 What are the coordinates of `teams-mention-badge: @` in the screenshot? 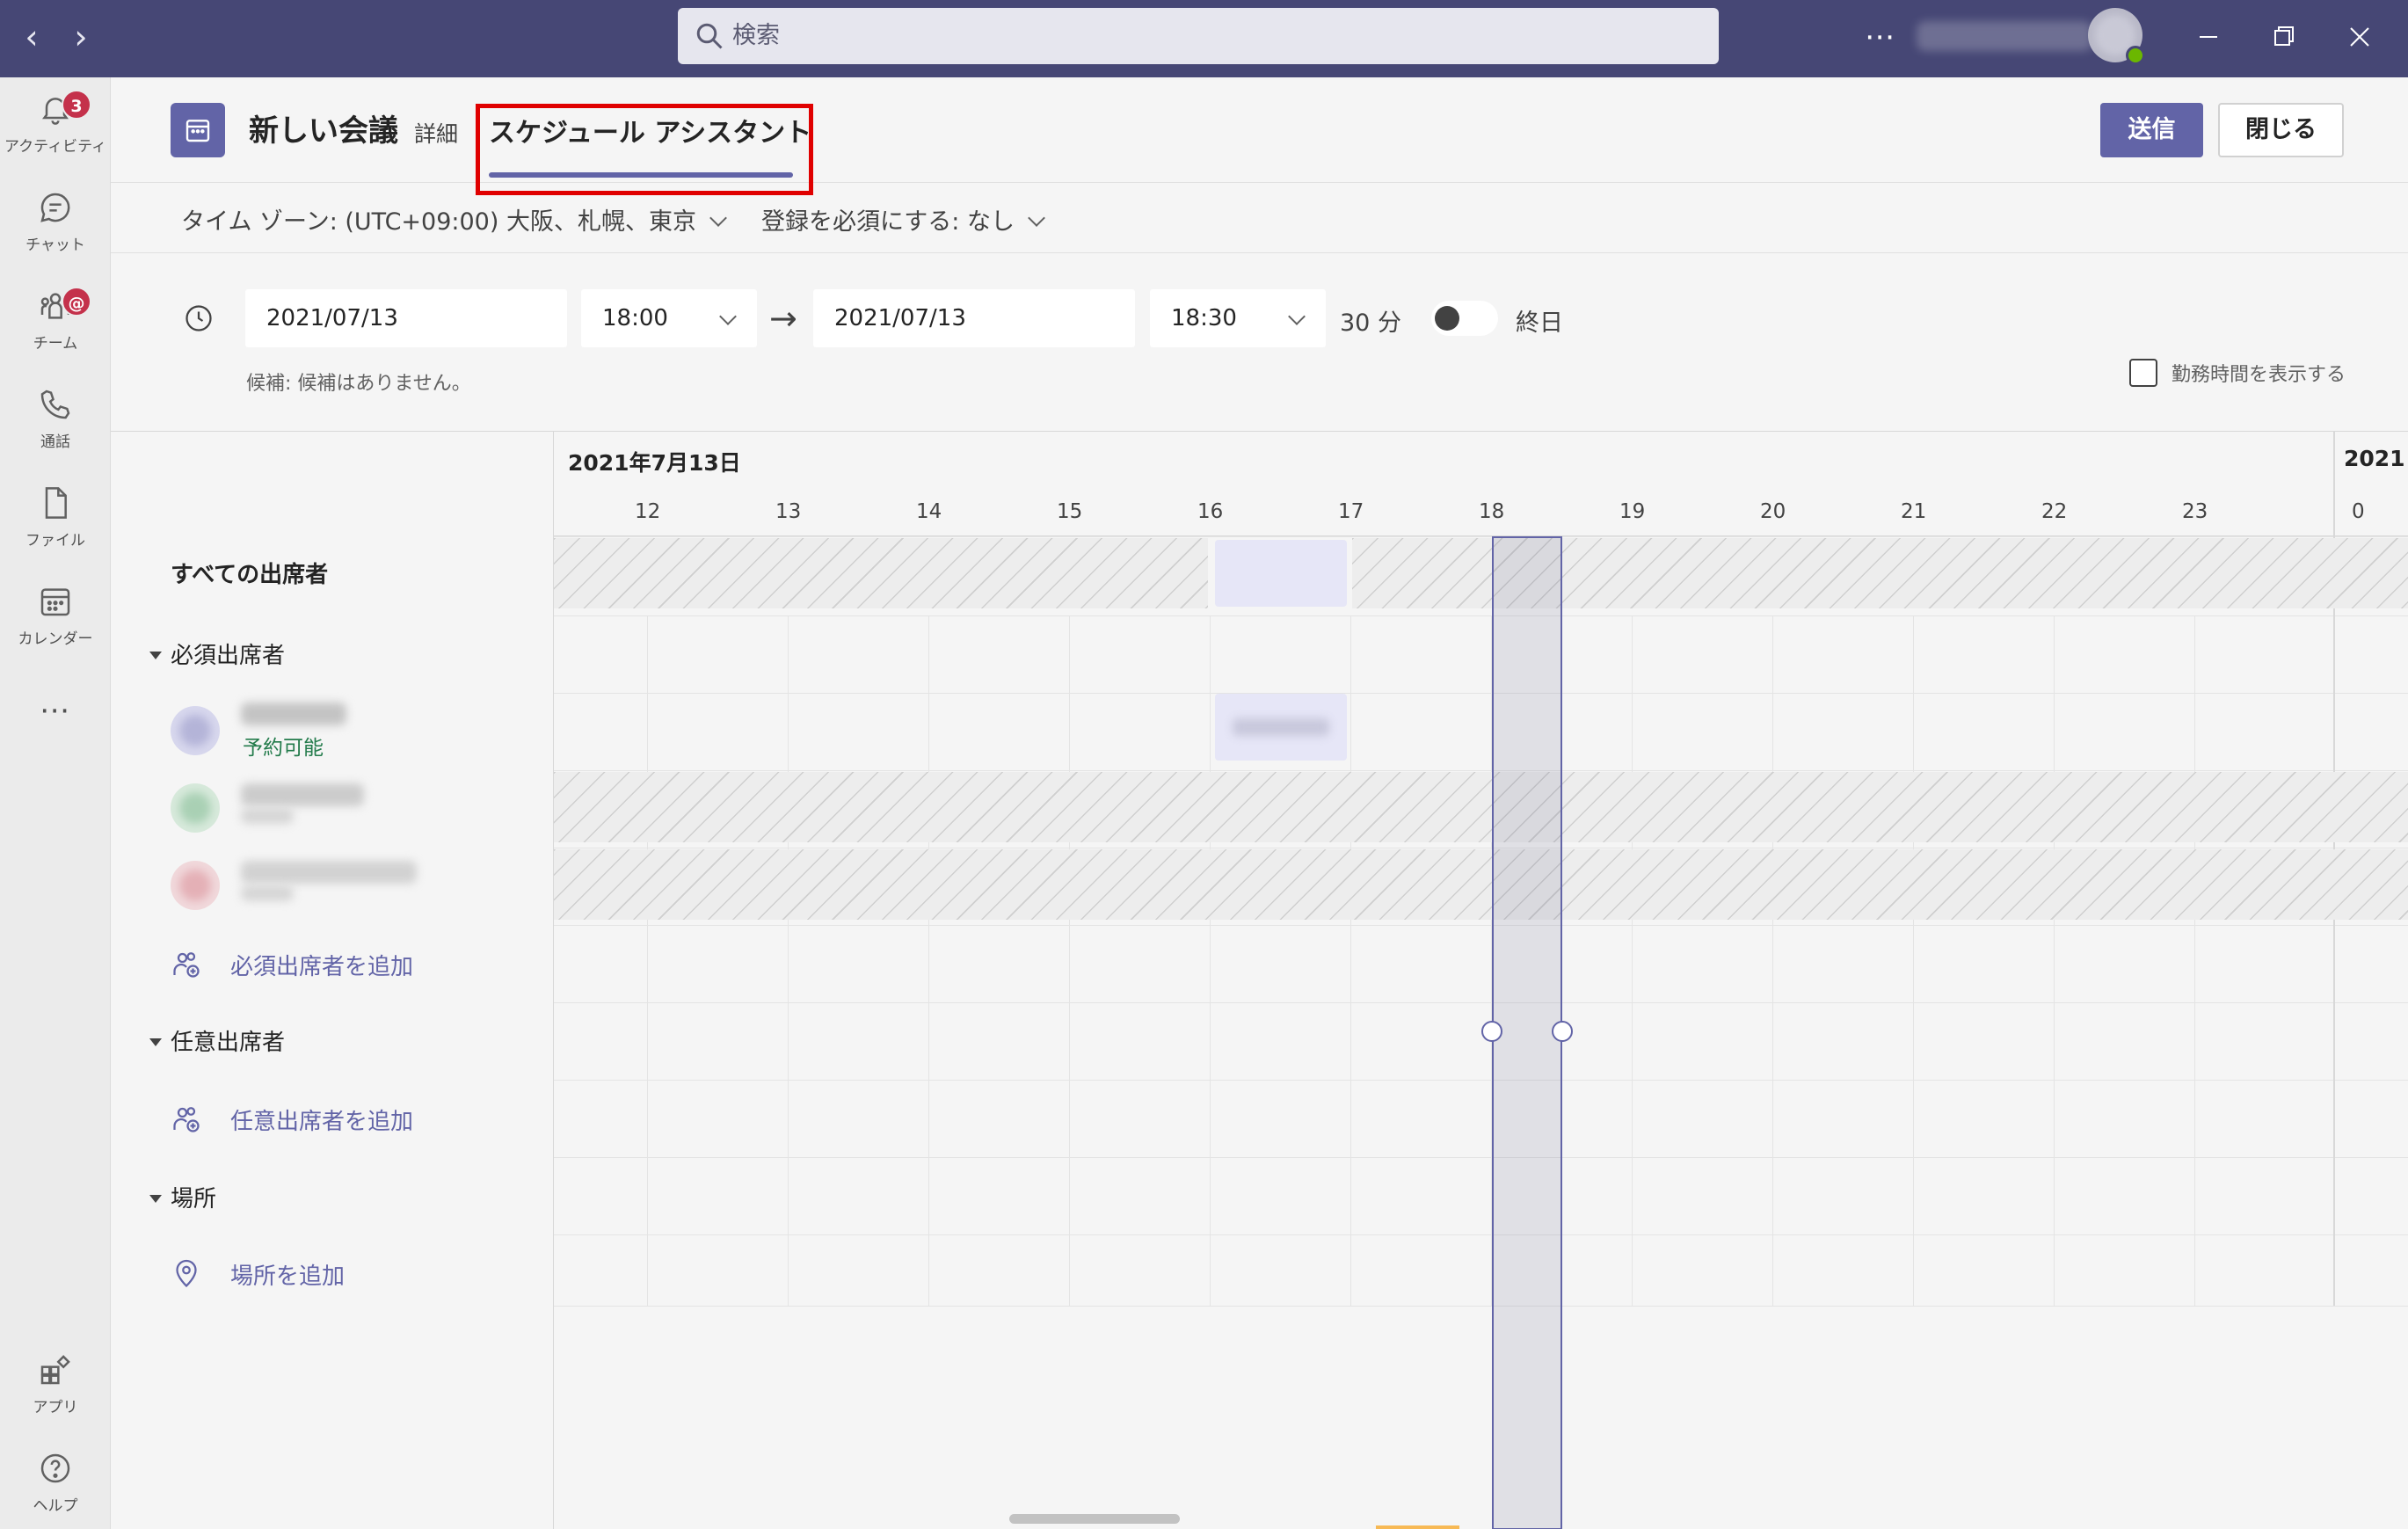 It's located at (76, 302).